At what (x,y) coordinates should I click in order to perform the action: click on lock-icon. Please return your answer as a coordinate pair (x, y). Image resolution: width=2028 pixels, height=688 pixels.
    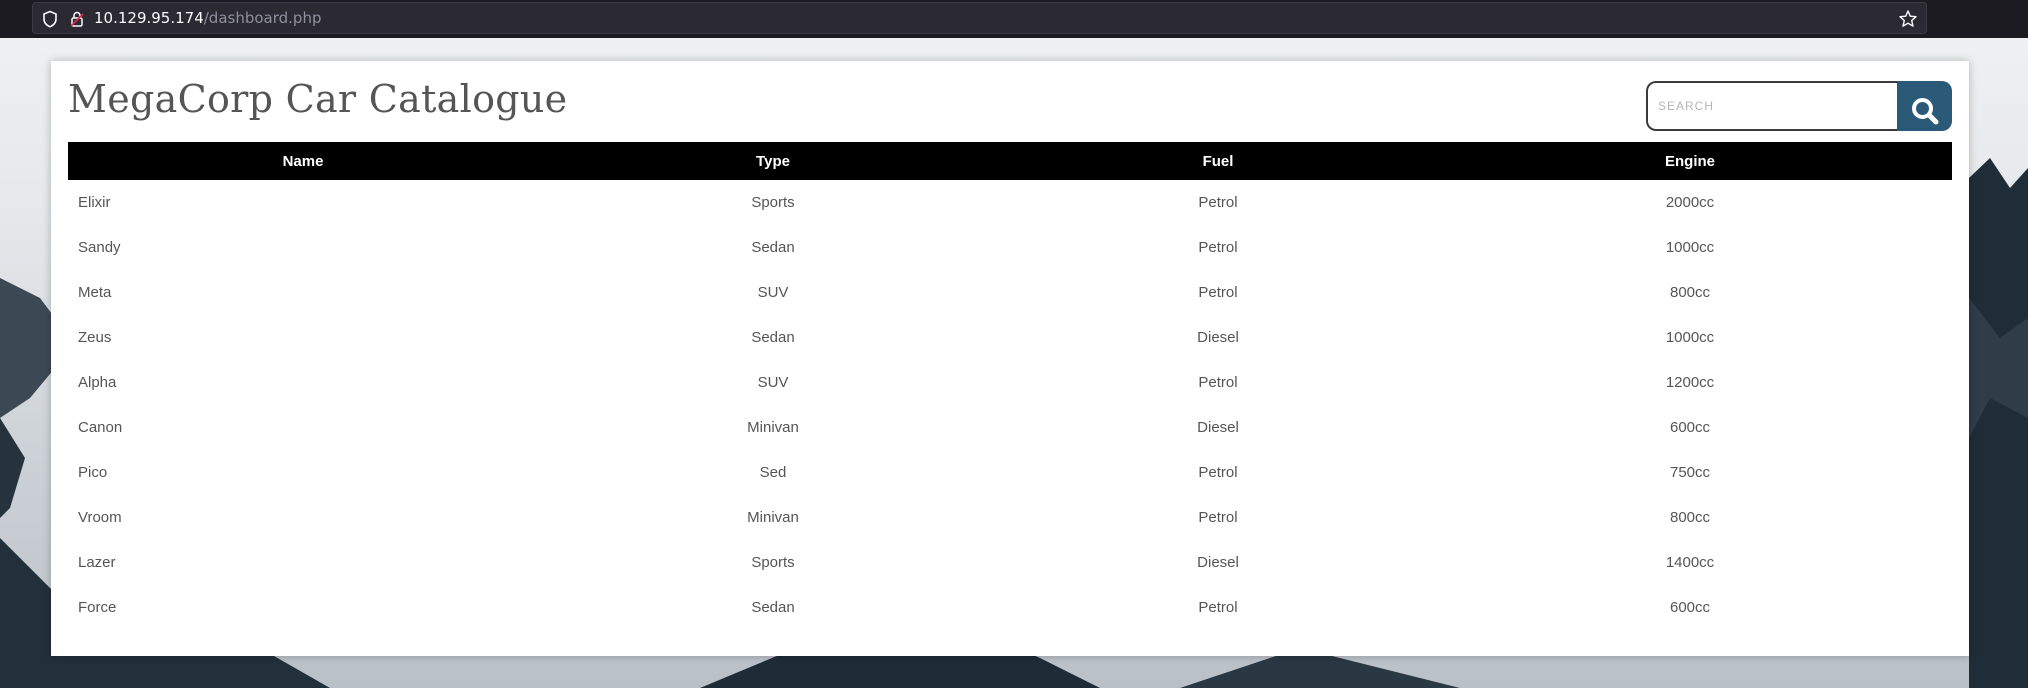
    Looking at the image, I should click on (77, 19).